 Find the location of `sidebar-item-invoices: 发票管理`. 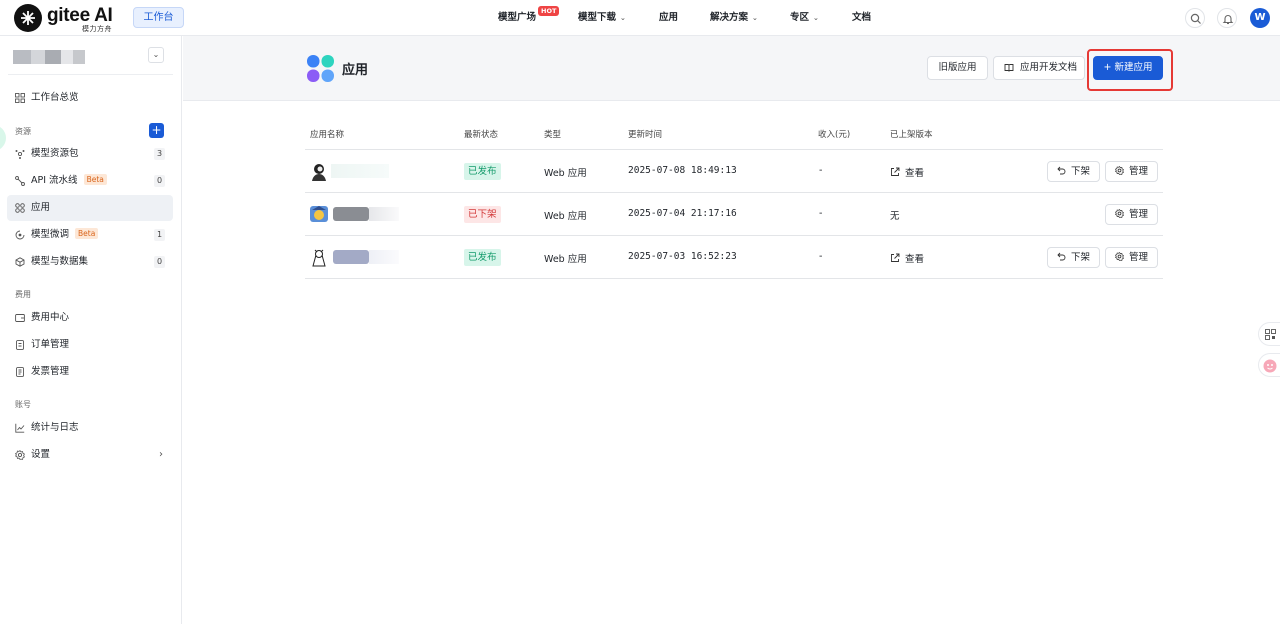

sidebar-item-invoices: 发票管理 is located at coordinates (90, 372).